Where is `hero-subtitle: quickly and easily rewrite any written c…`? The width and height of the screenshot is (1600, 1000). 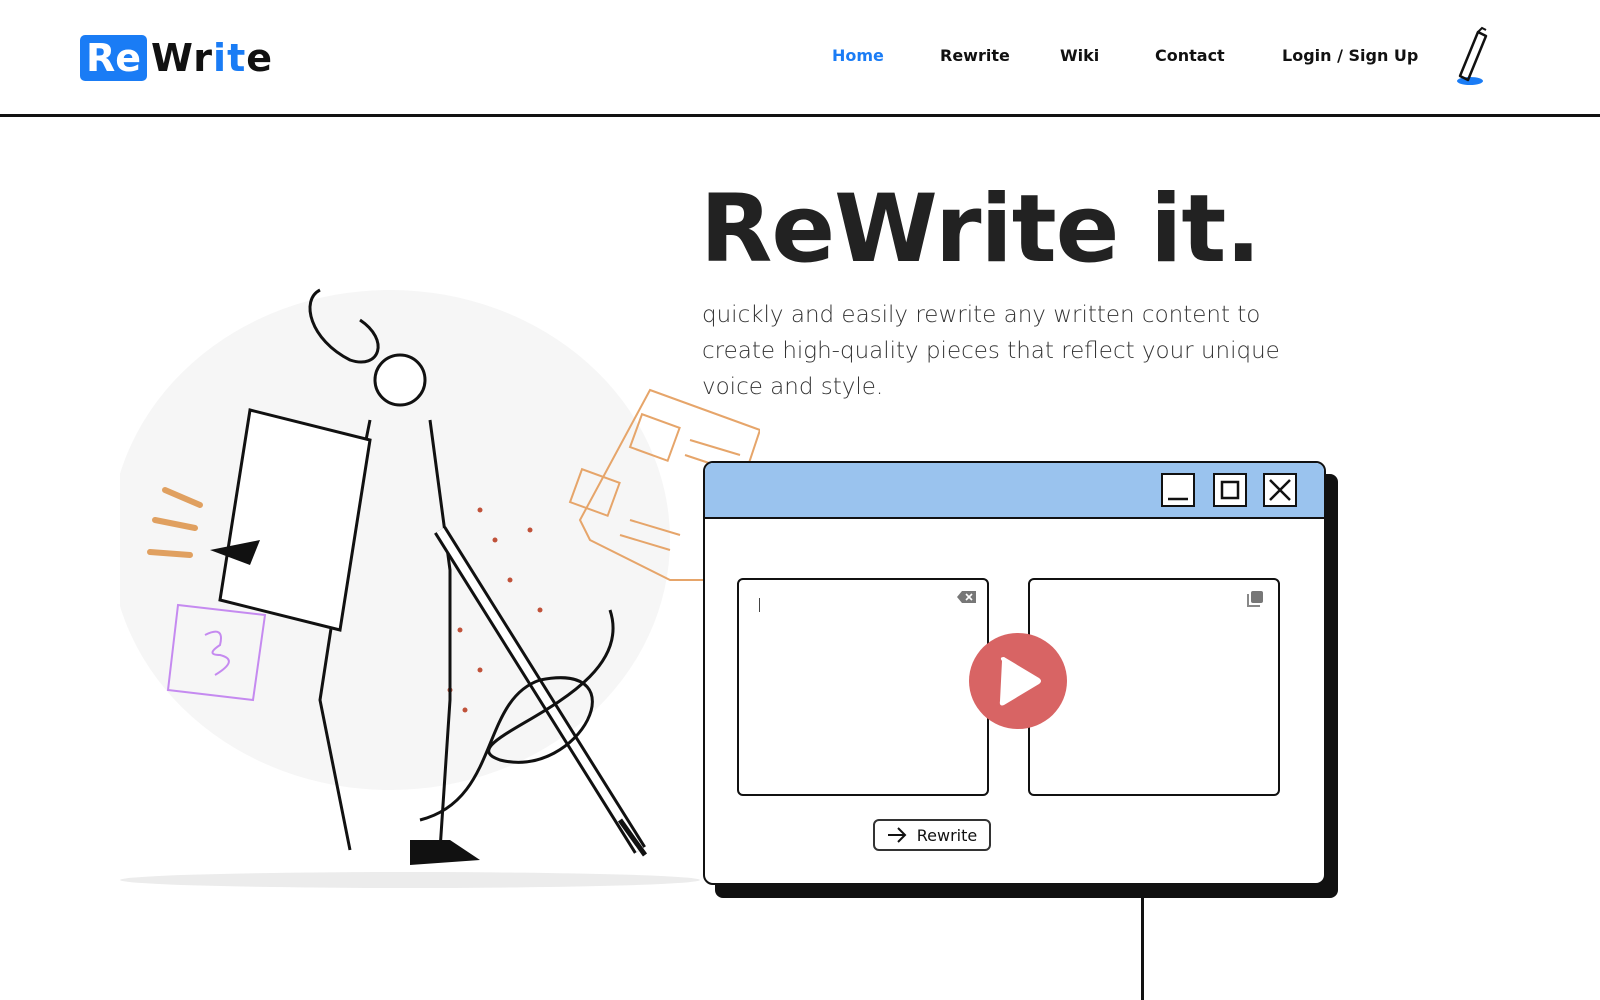
hero-subtitle: quickly and easily rewrite any written c… is located at coordinates (991, 351).